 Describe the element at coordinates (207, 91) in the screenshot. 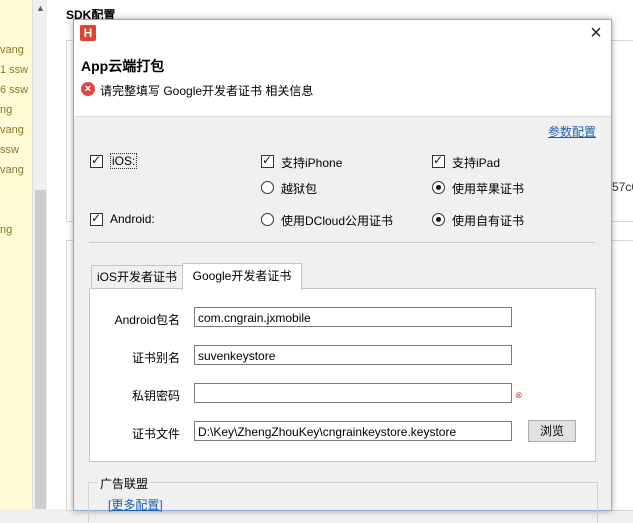

I see `error-message: 请完整填写 Google开发者证书 相关信息` at that location.